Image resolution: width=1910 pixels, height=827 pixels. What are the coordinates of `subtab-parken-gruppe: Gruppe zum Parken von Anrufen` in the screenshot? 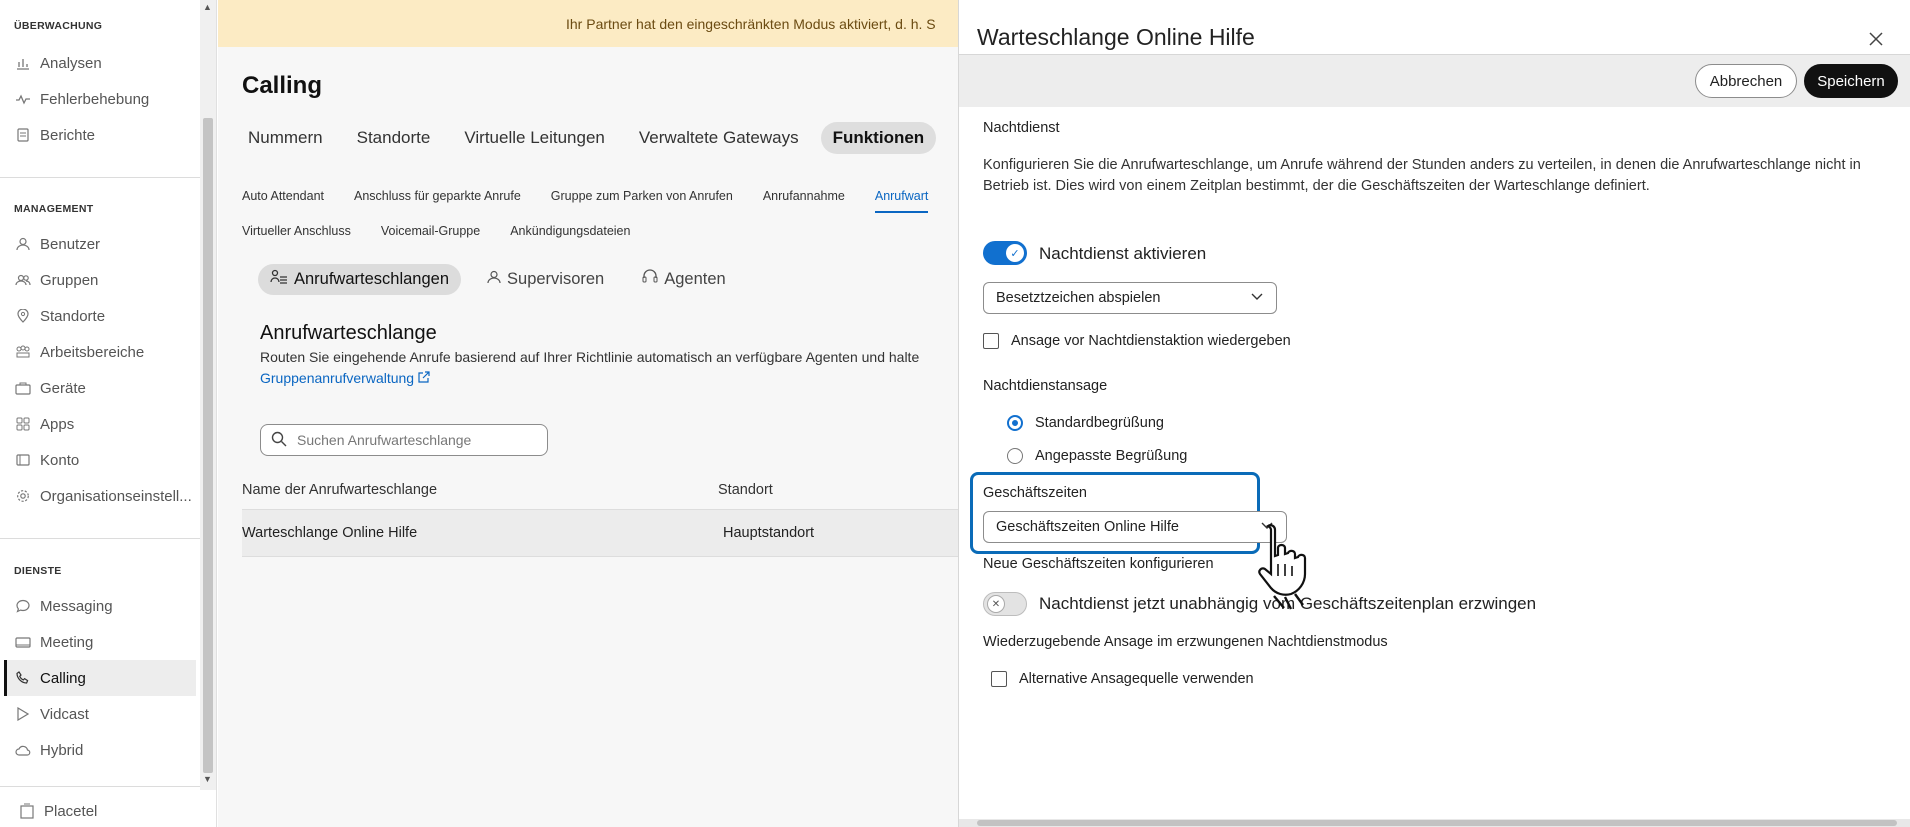 It's located at (642, 201).